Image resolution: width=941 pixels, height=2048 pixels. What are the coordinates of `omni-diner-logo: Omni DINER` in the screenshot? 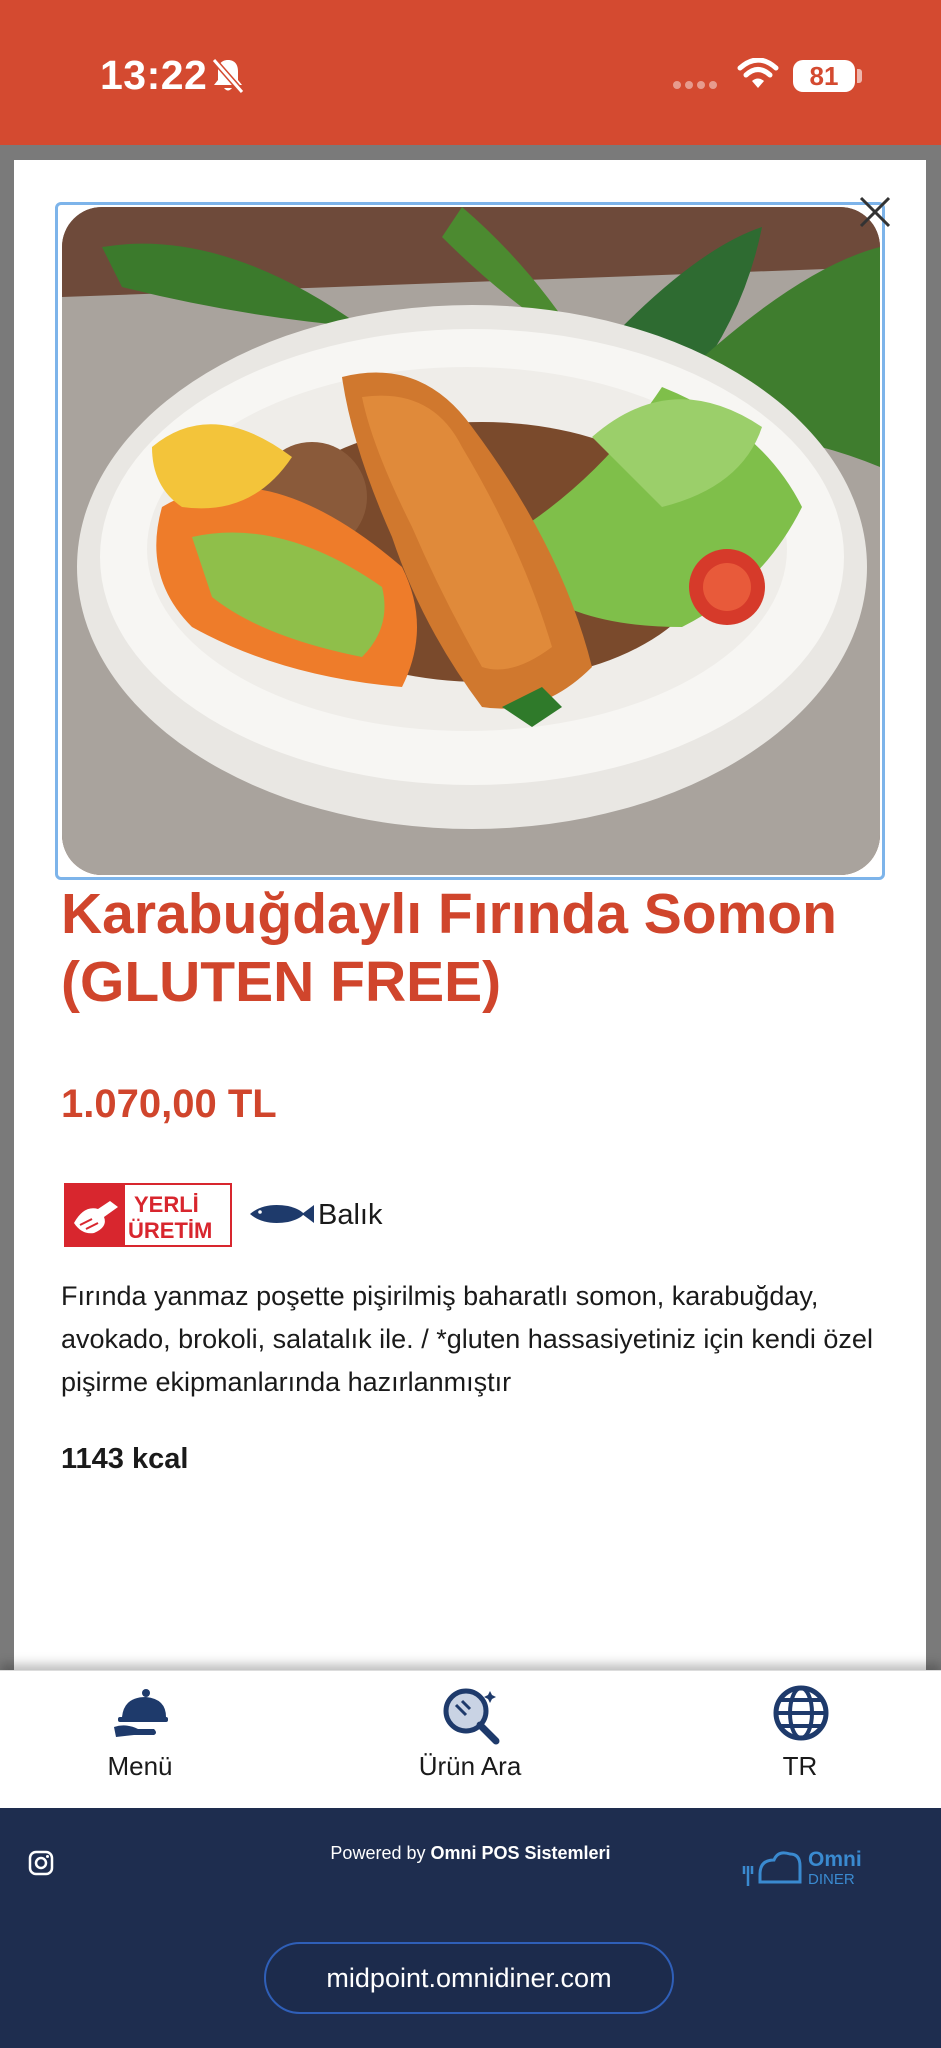 It's located at (802, 1868).